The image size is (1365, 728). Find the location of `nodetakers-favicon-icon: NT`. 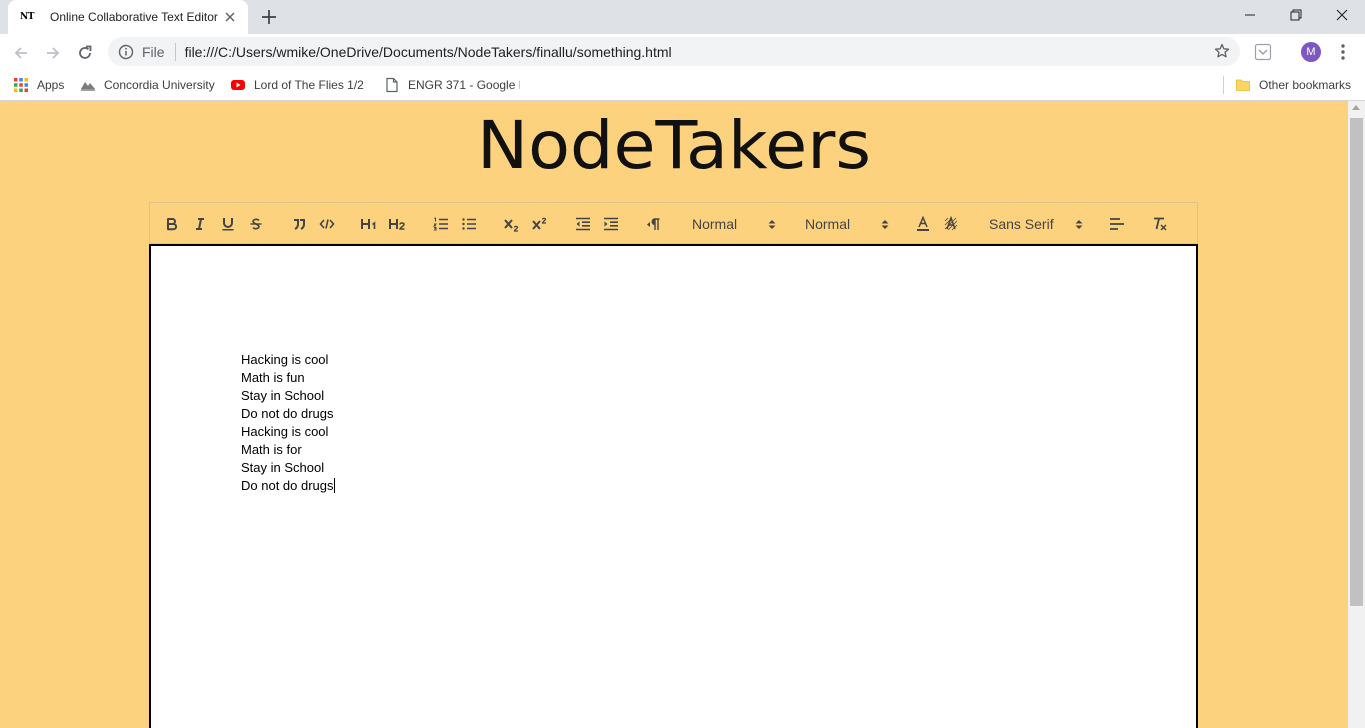

nodetakers-favicon-icon: NT is located at coordinates (27, 17).